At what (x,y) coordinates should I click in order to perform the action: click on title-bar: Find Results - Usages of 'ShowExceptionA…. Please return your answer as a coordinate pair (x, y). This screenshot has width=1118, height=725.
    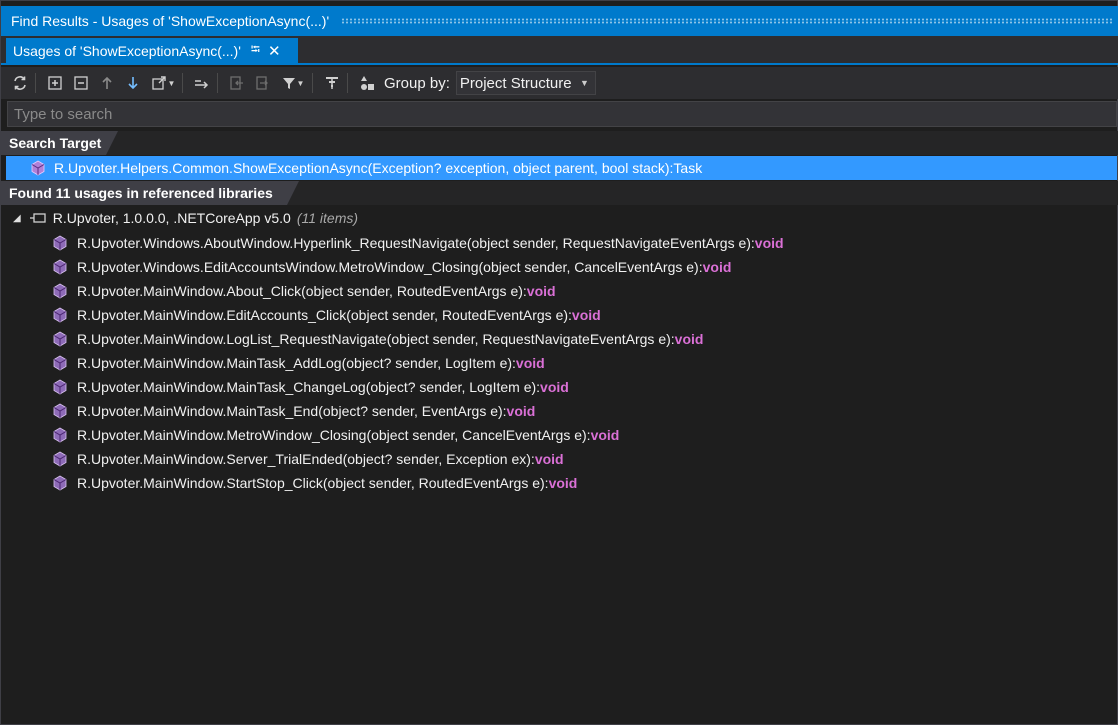
    Looking at the image, I should click on (559, 21).